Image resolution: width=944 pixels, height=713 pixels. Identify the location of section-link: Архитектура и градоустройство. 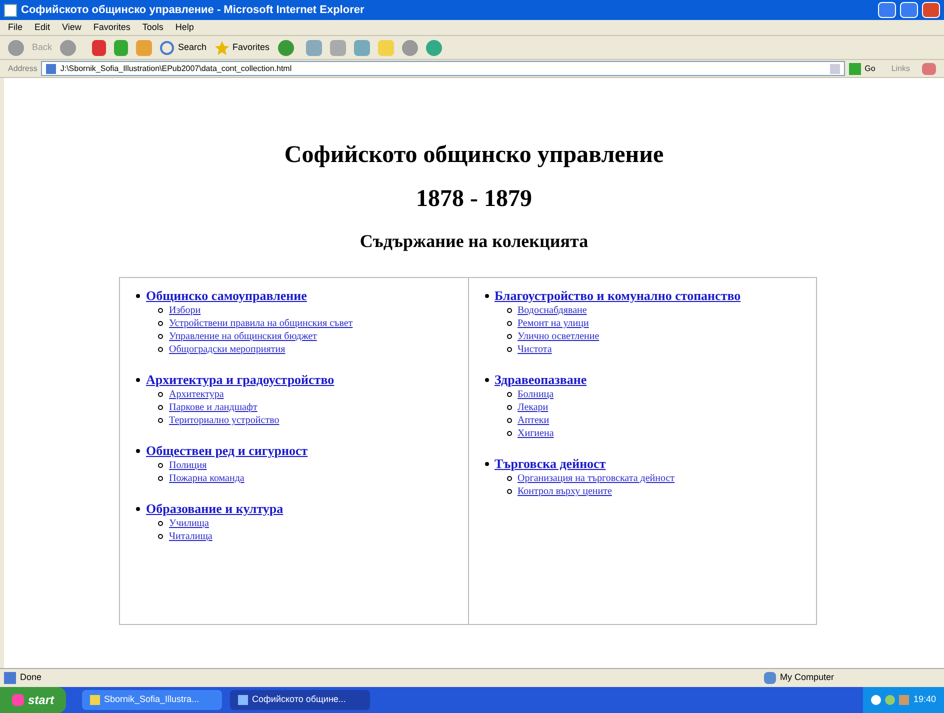
(240, 380).